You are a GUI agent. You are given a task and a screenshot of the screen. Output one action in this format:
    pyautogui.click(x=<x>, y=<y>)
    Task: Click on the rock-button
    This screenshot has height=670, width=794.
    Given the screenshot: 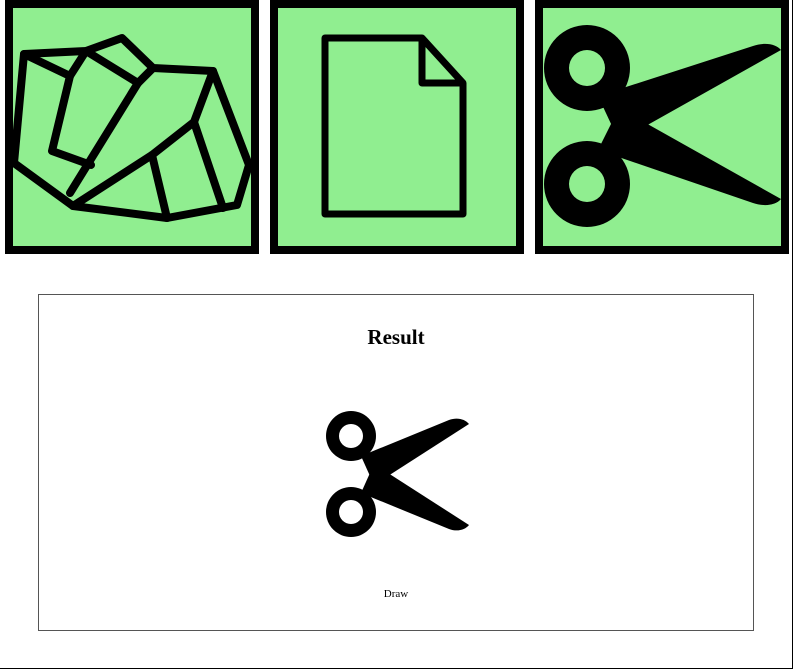 What is the action you would take?
    pyautogui.click(x=132, y=127)
    